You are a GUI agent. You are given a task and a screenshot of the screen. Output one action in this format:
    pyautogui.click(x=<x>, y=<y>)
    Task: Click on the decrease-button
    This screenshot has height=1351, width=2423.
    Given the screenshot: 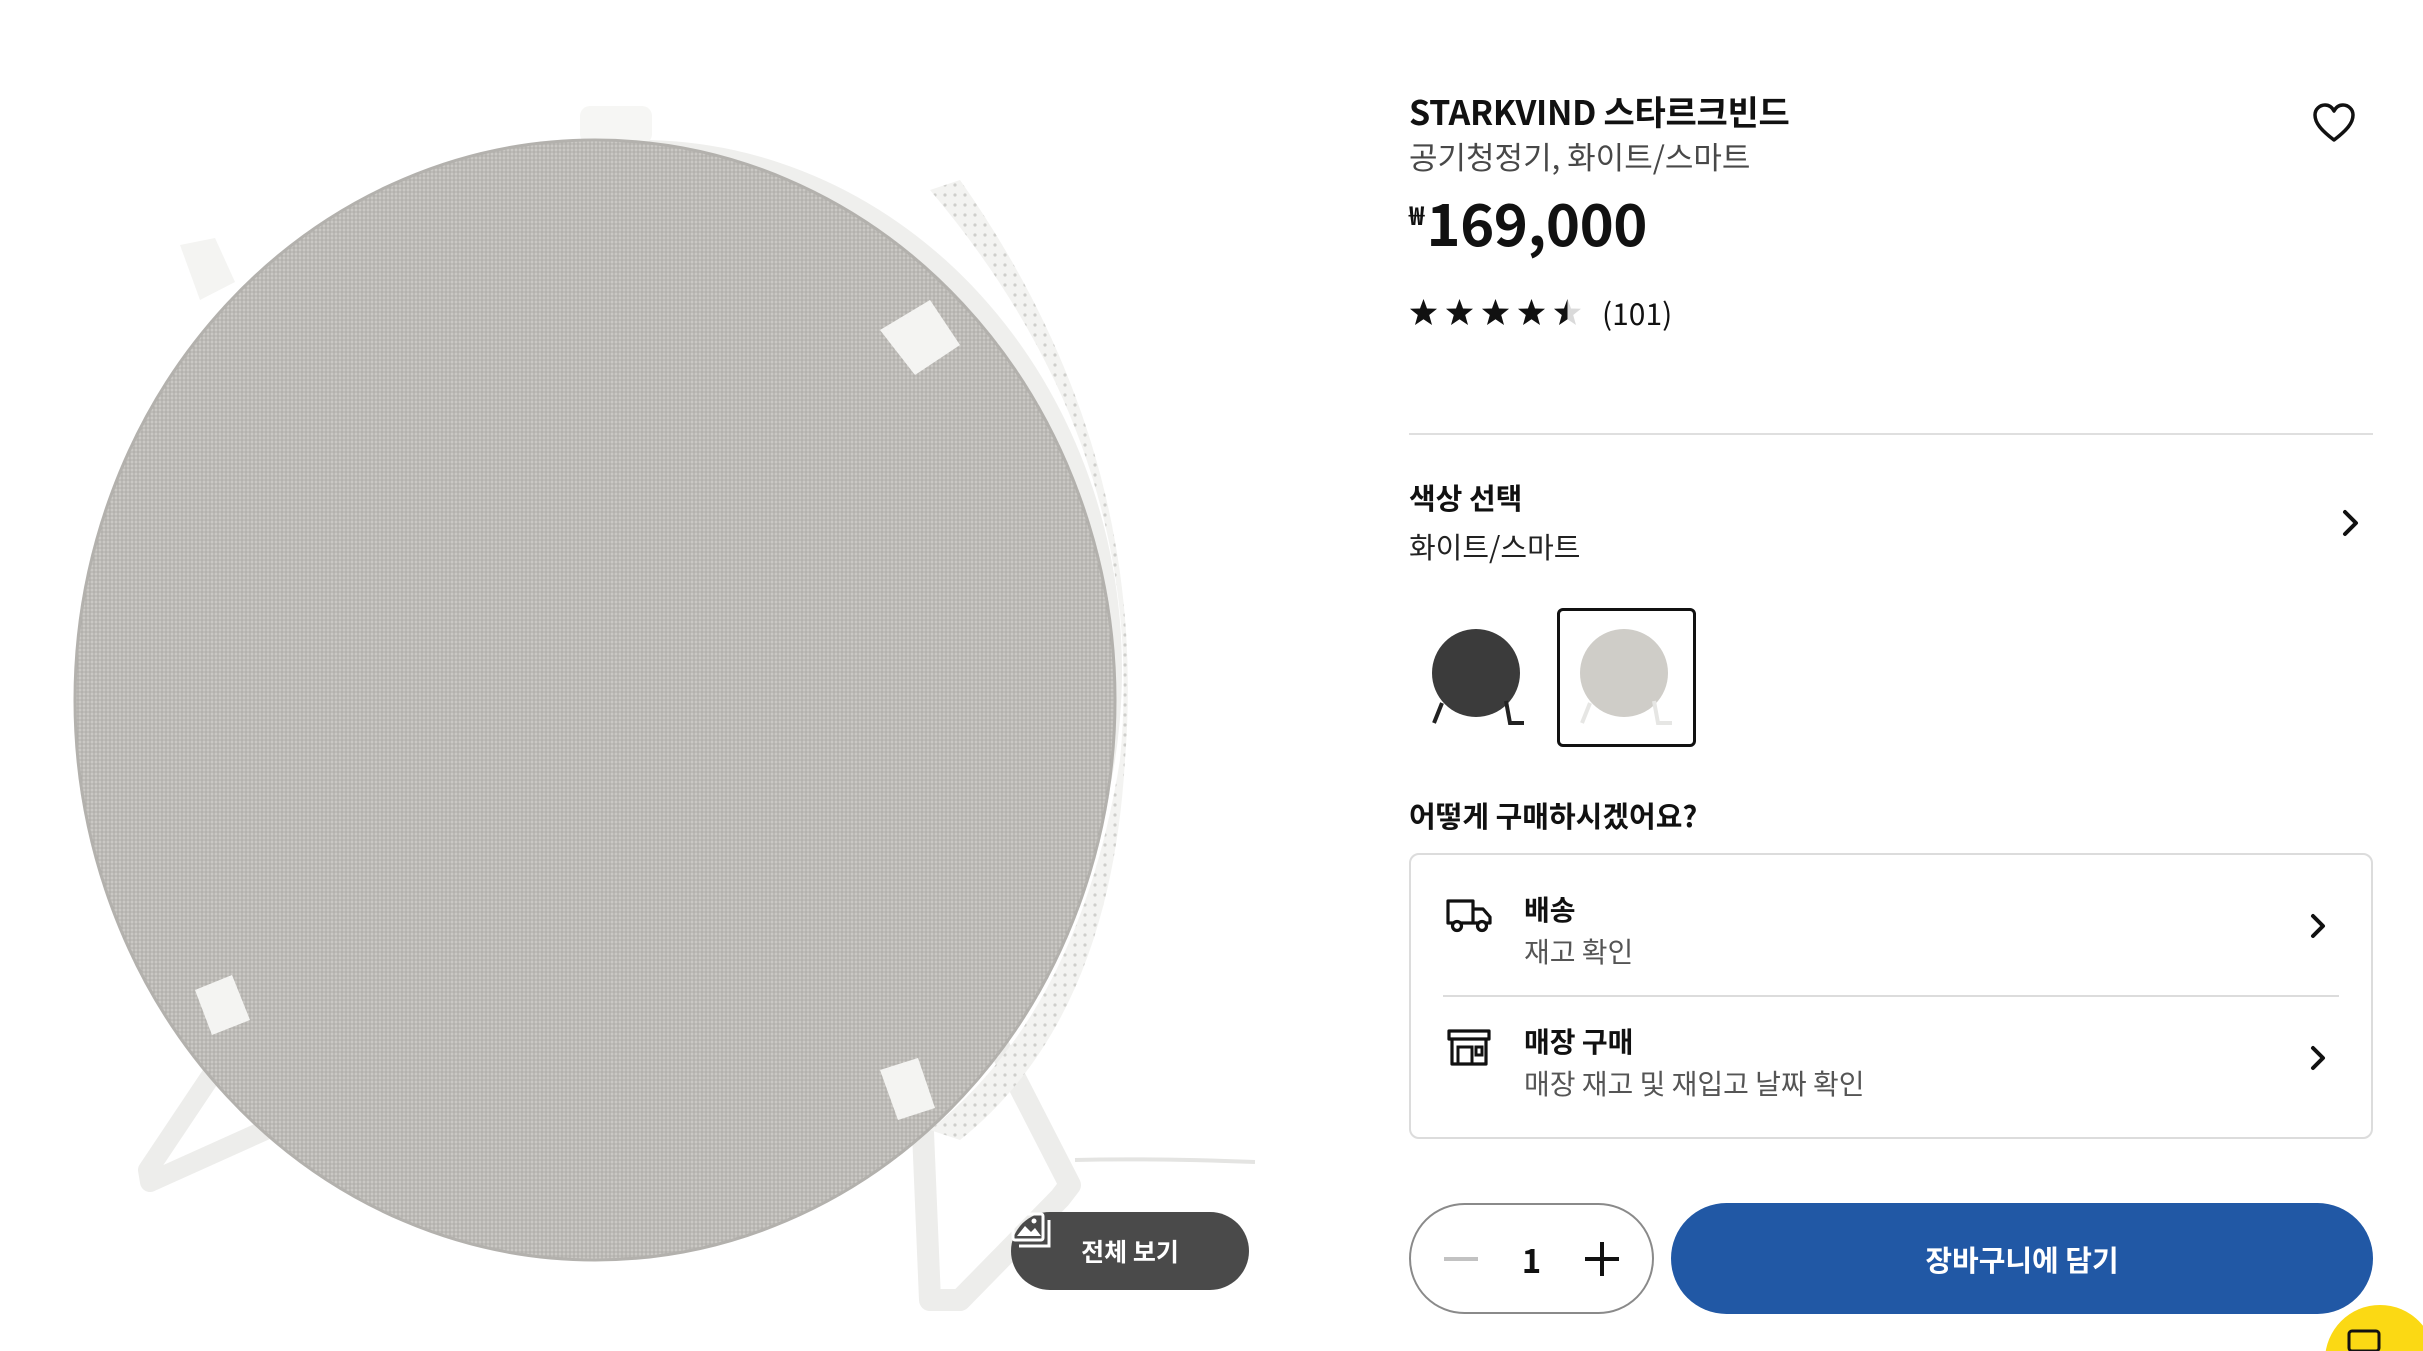 What is the action you would take?
    pyautogui.click(x=1461, y=1259)
    